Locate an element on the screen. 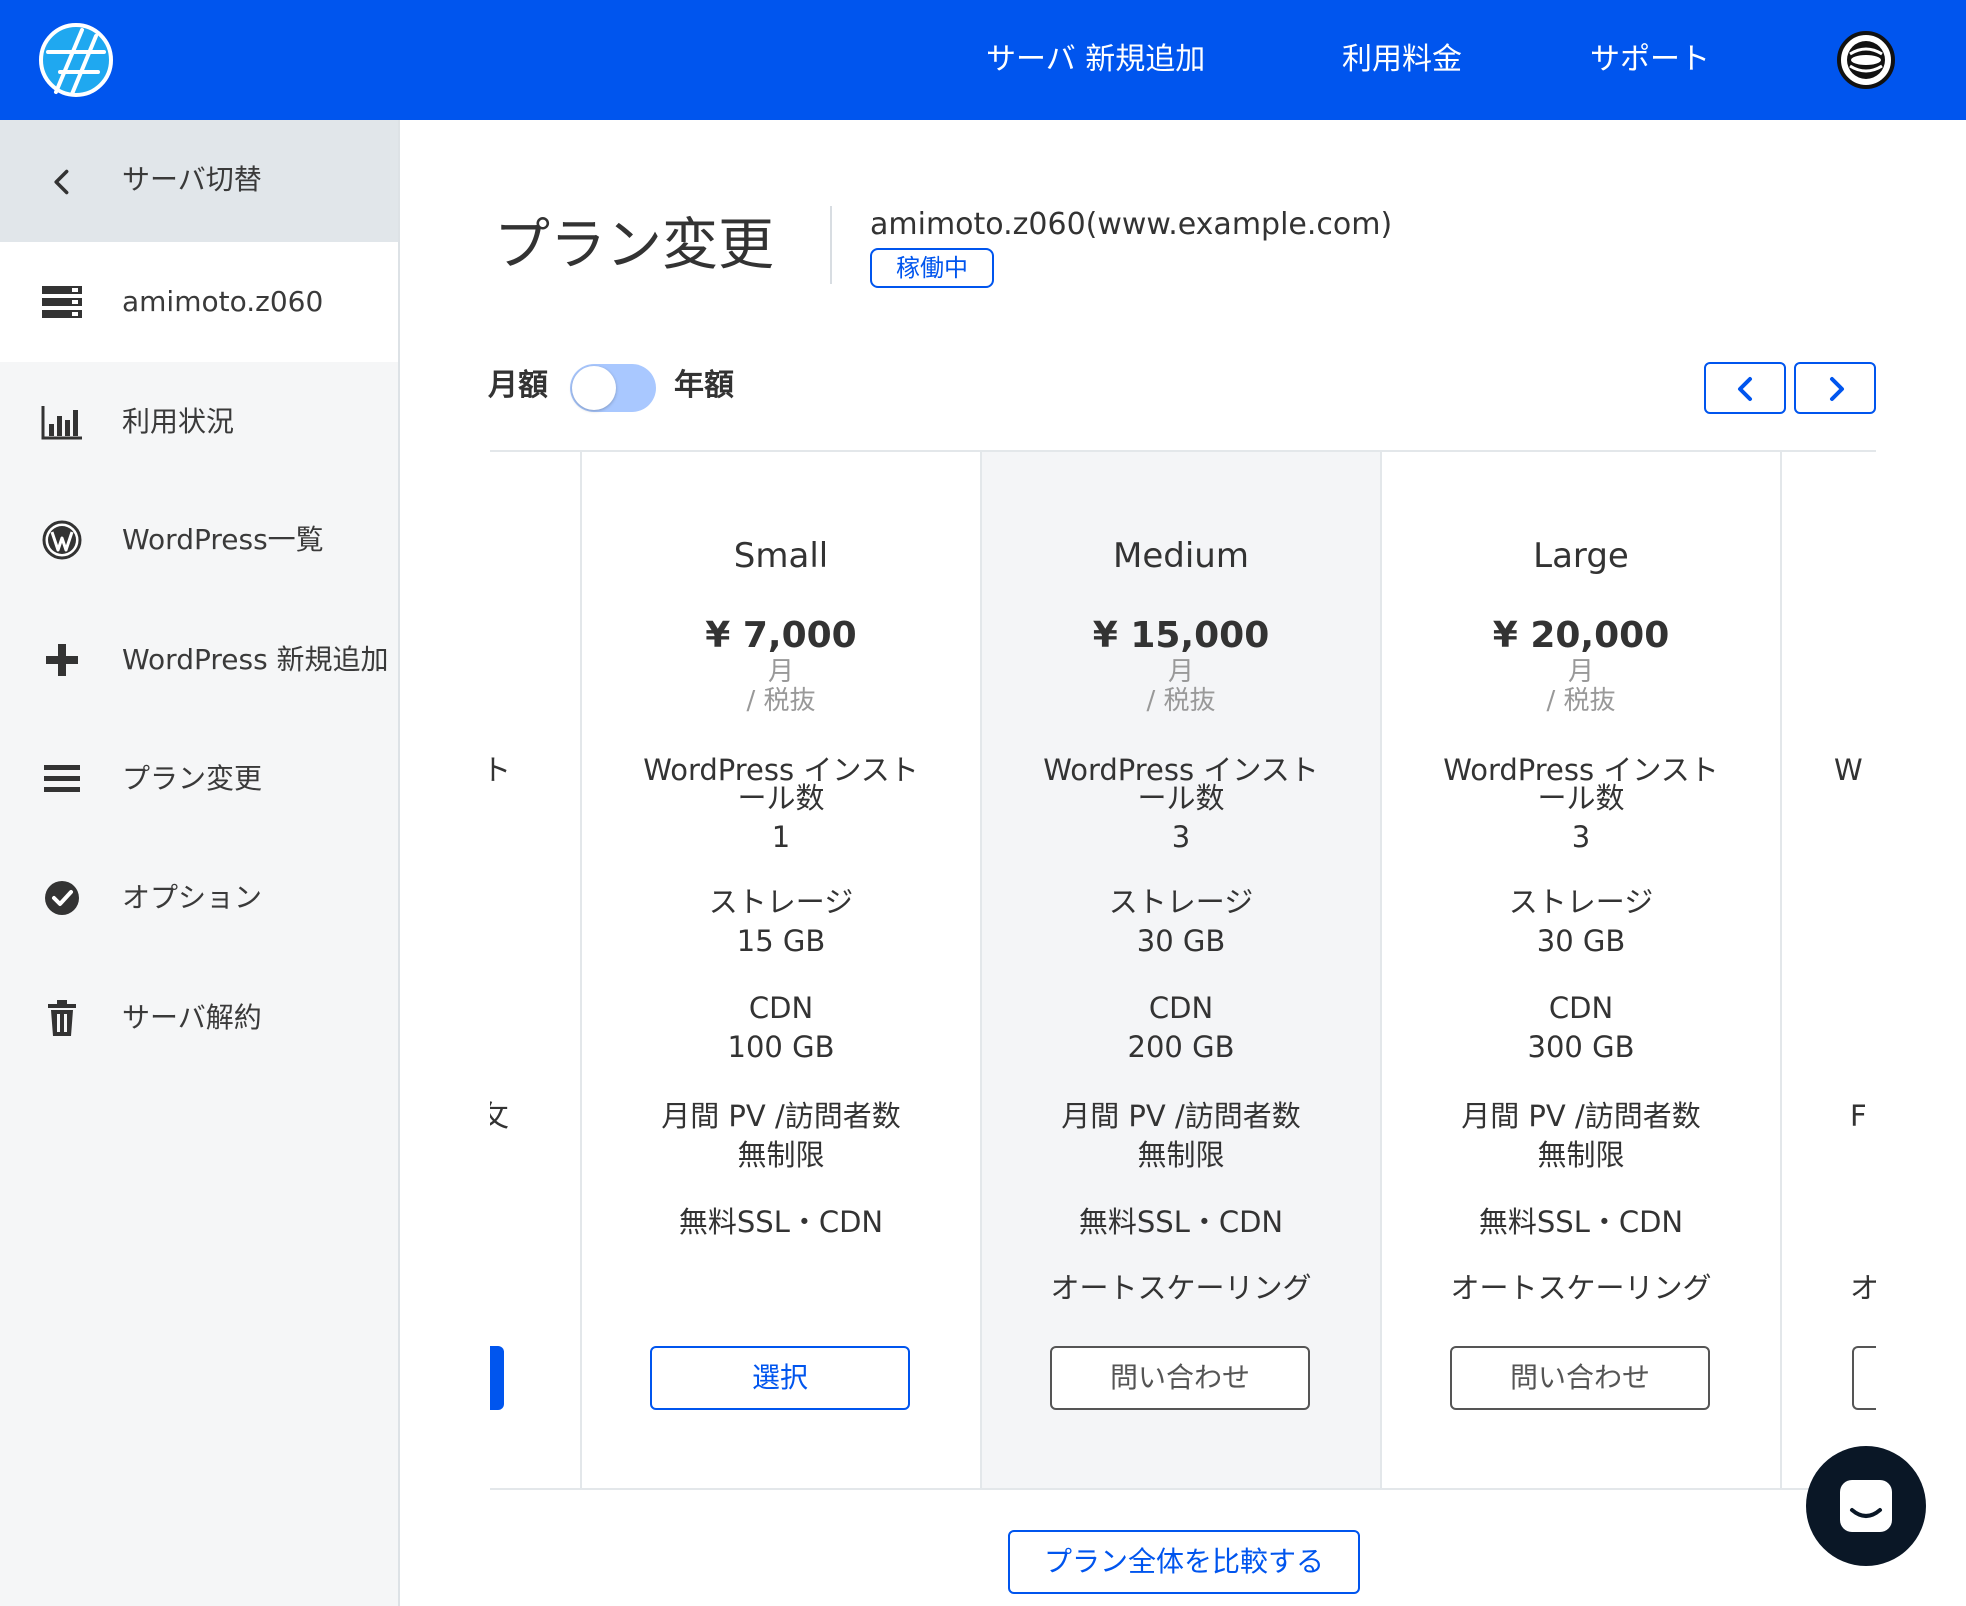 The height and width of the screenshot is (1606, 1966). toggle-knob is located at coordinates (594, 388).